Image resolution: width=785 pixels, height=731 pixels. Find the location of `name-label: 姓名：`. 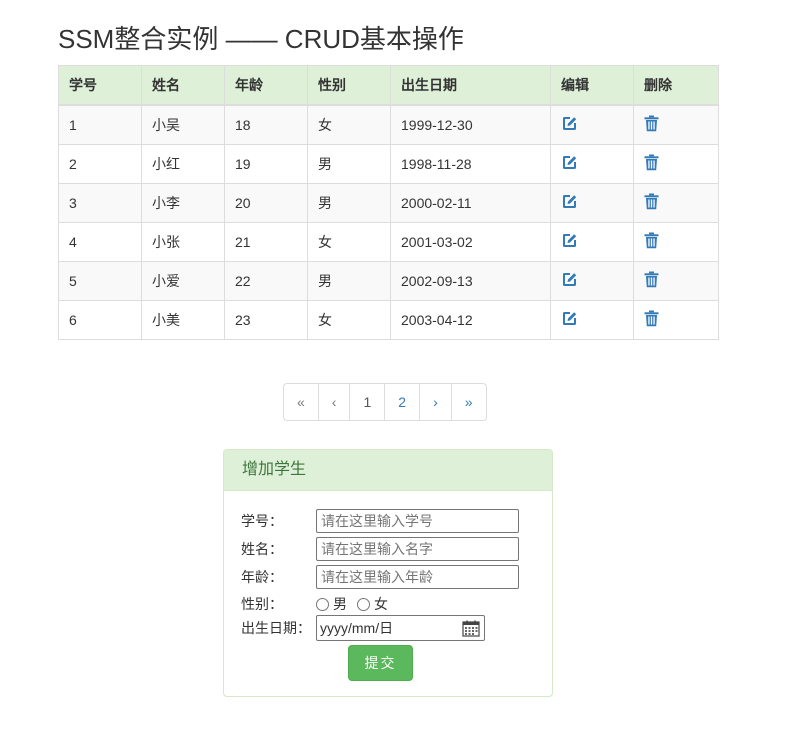

name-label: 姓名： is located at coordinates (262, 549).